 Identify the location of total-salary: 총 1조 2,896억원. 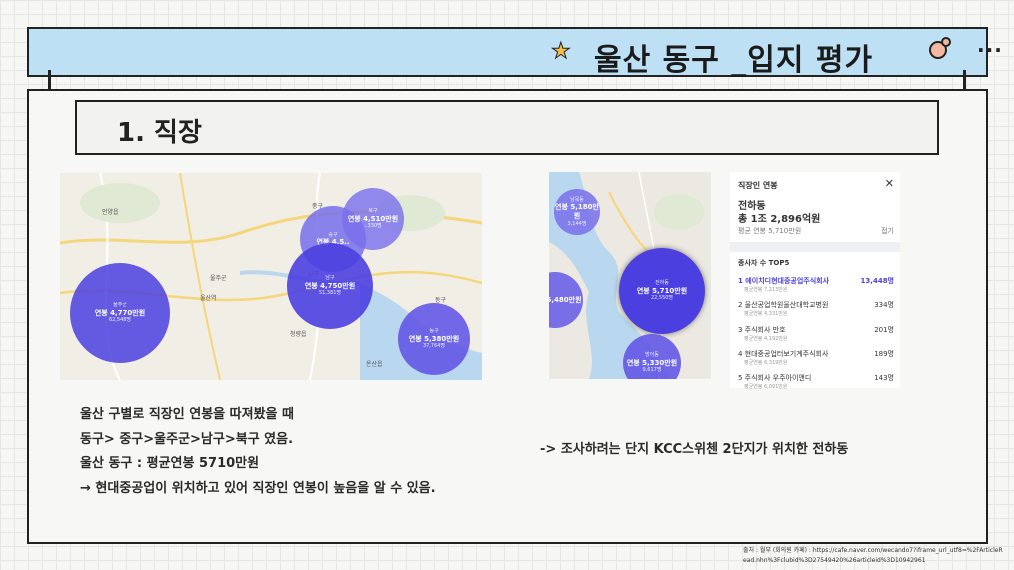
(779, 219).